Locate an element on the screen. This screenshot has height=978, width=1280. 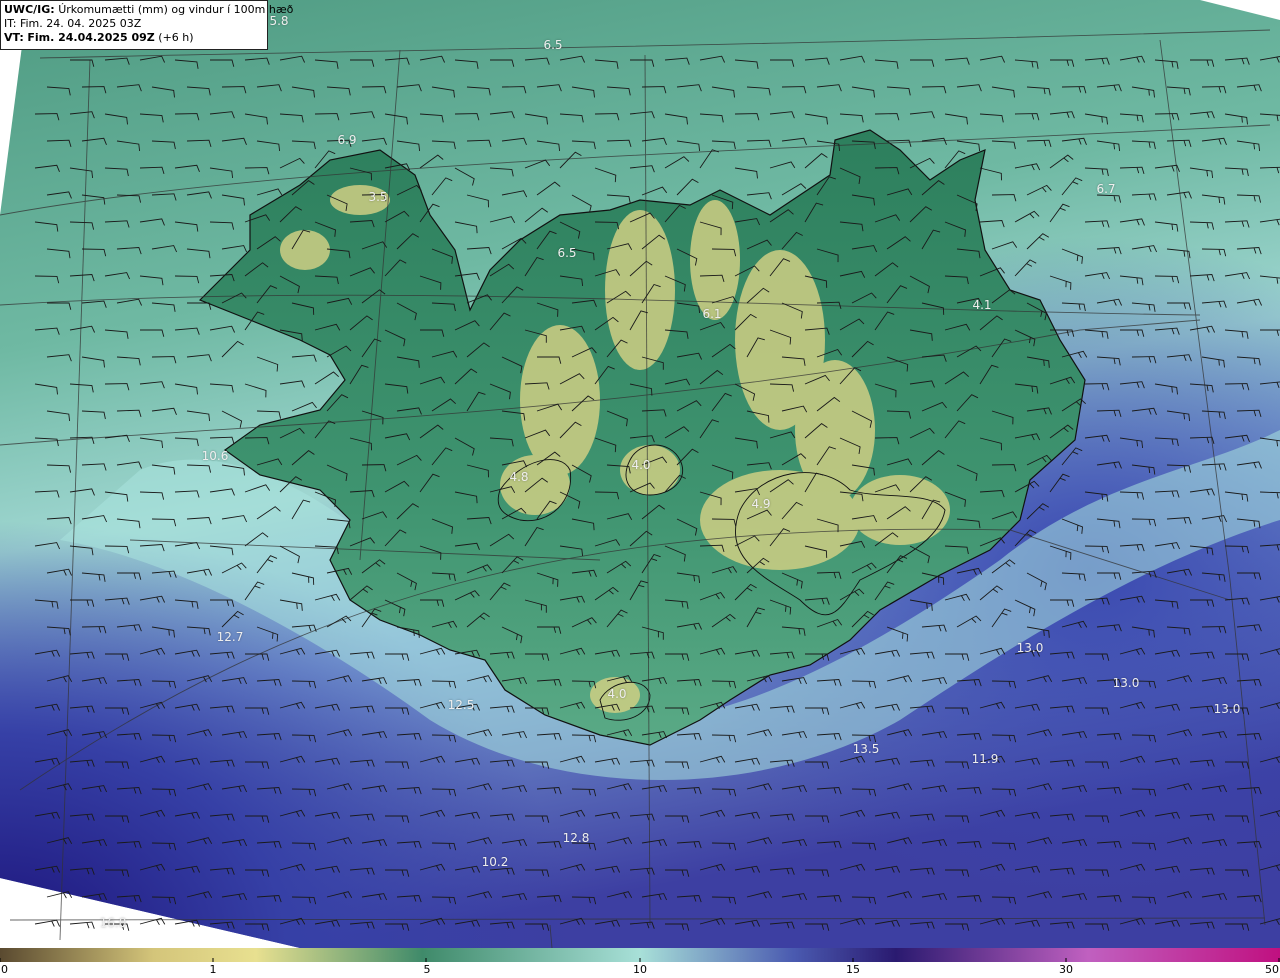
colorbar-tick: 10 is located at coordinates (640, 969).